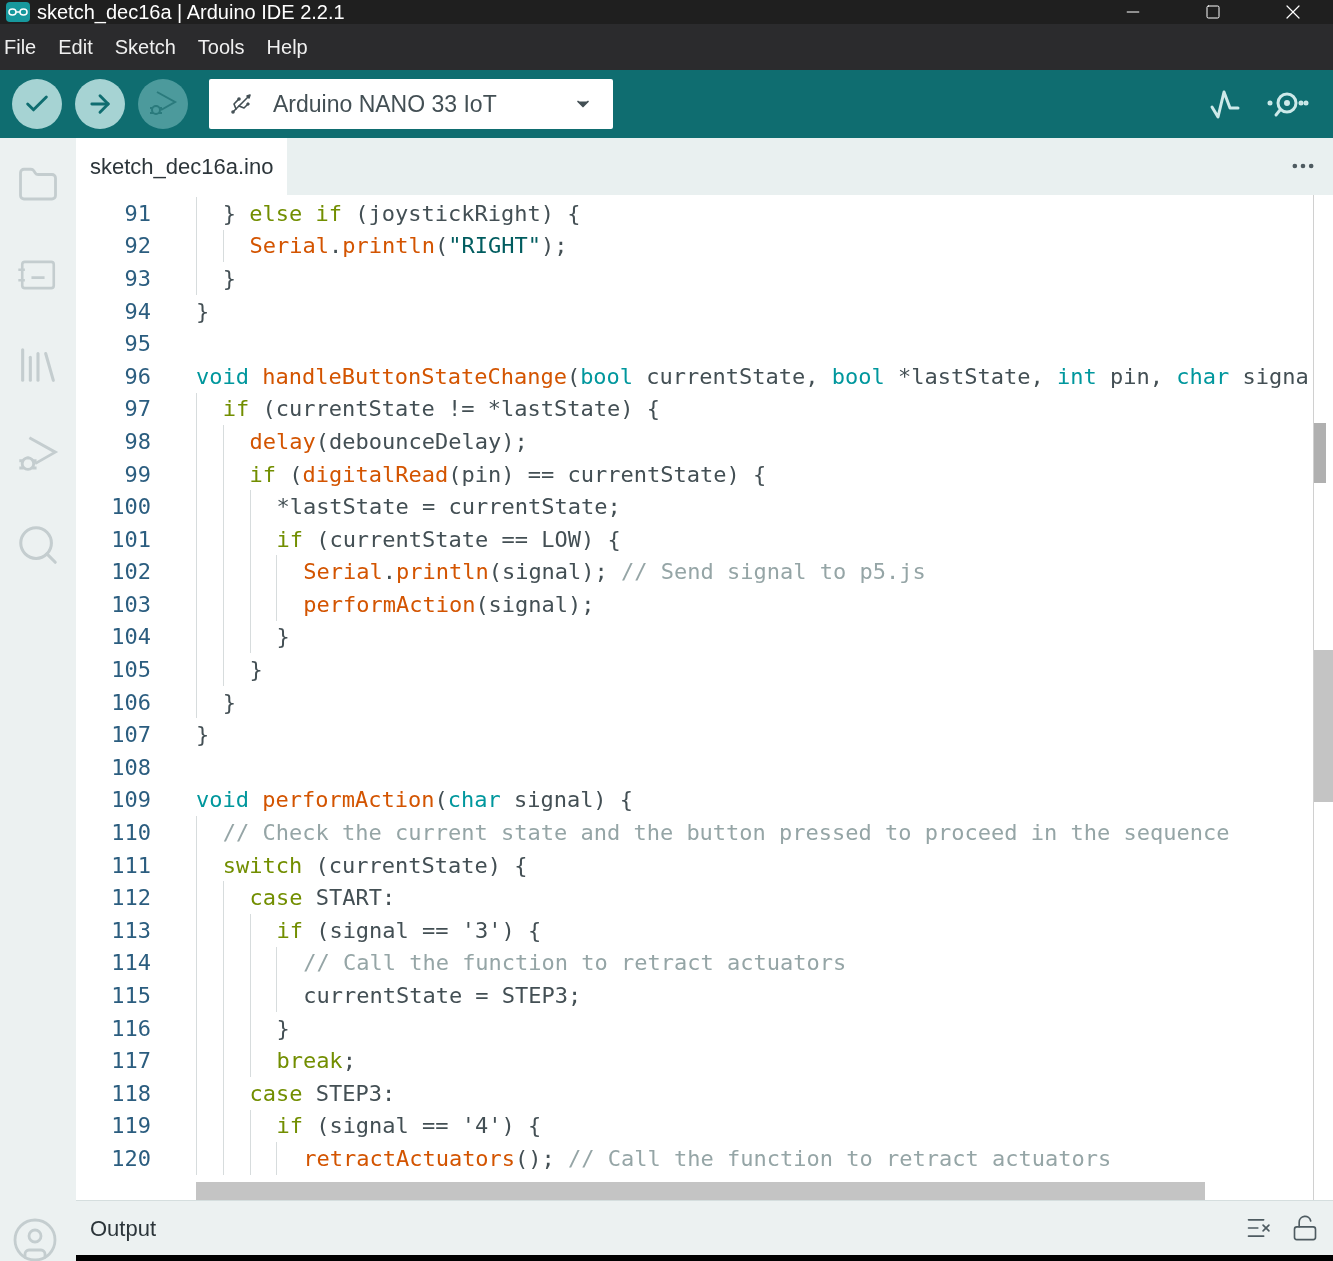  Describe the element at coordinates (20, 47) in the screenshot. I see `menu-item: File` at that location.